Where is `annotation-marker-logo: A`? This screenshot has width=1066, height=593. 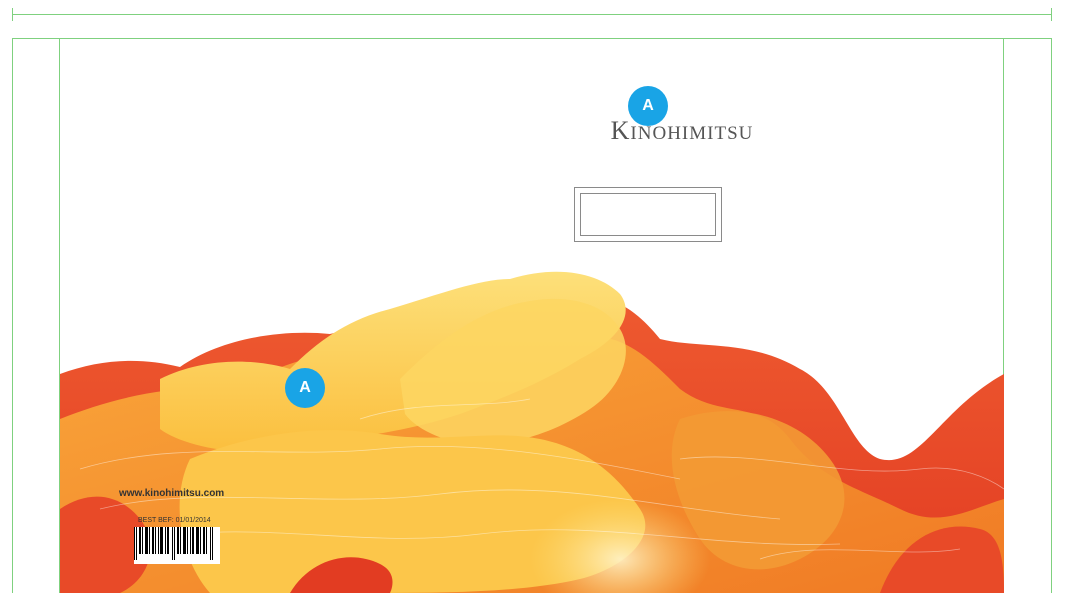 annotation-marker-logo: A is located at coordinates (648, 106).